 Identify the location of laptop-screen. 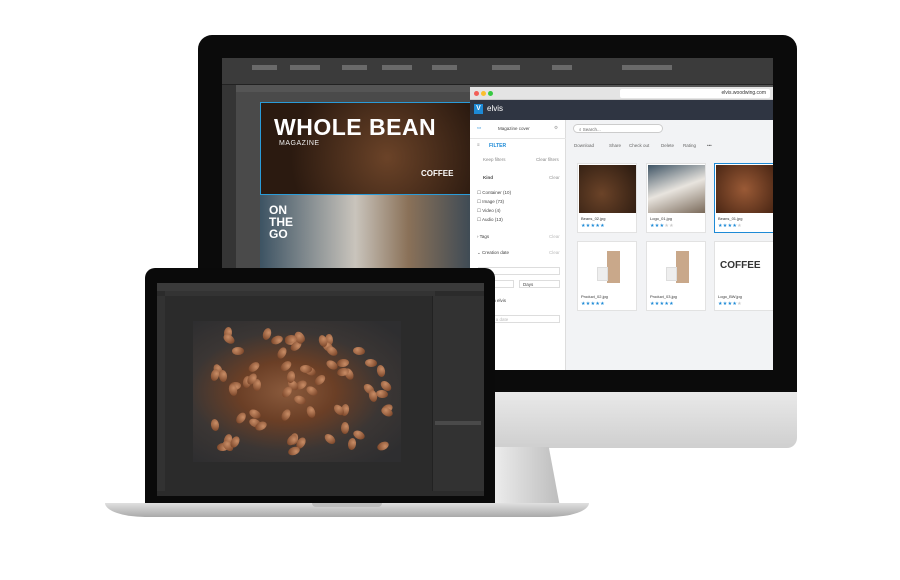
(320, 389).